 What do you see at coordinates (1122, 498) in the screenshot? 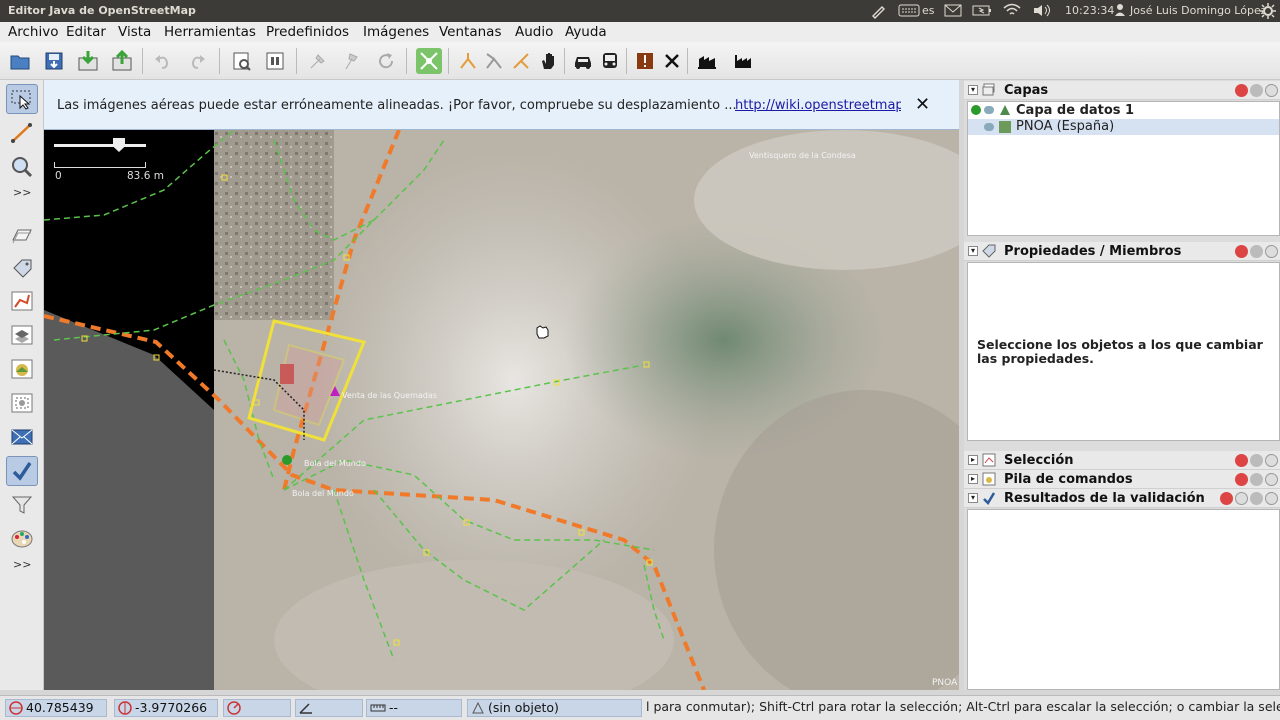
I see `validation-panel-header: ▾ Resultados de la validación` at bounding box center [1122, 498].